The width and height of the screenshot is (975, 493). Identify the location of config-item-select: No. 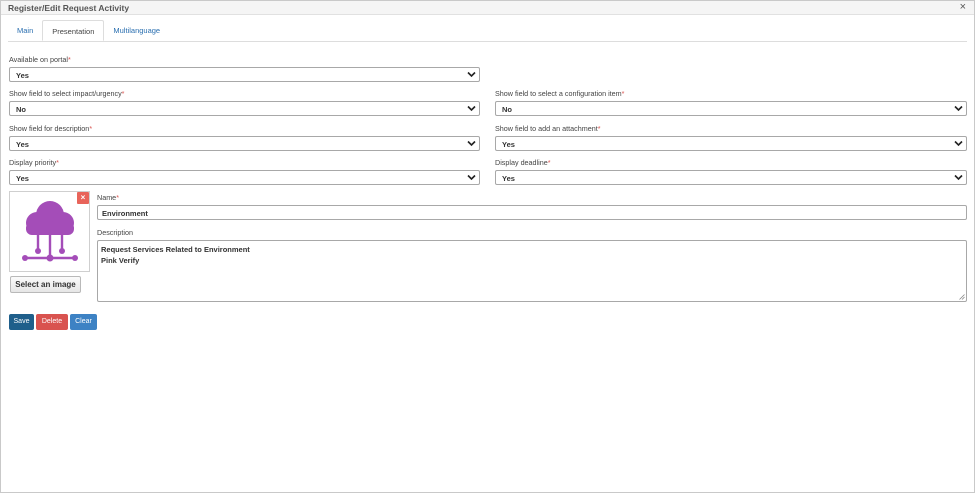
(731, 108).